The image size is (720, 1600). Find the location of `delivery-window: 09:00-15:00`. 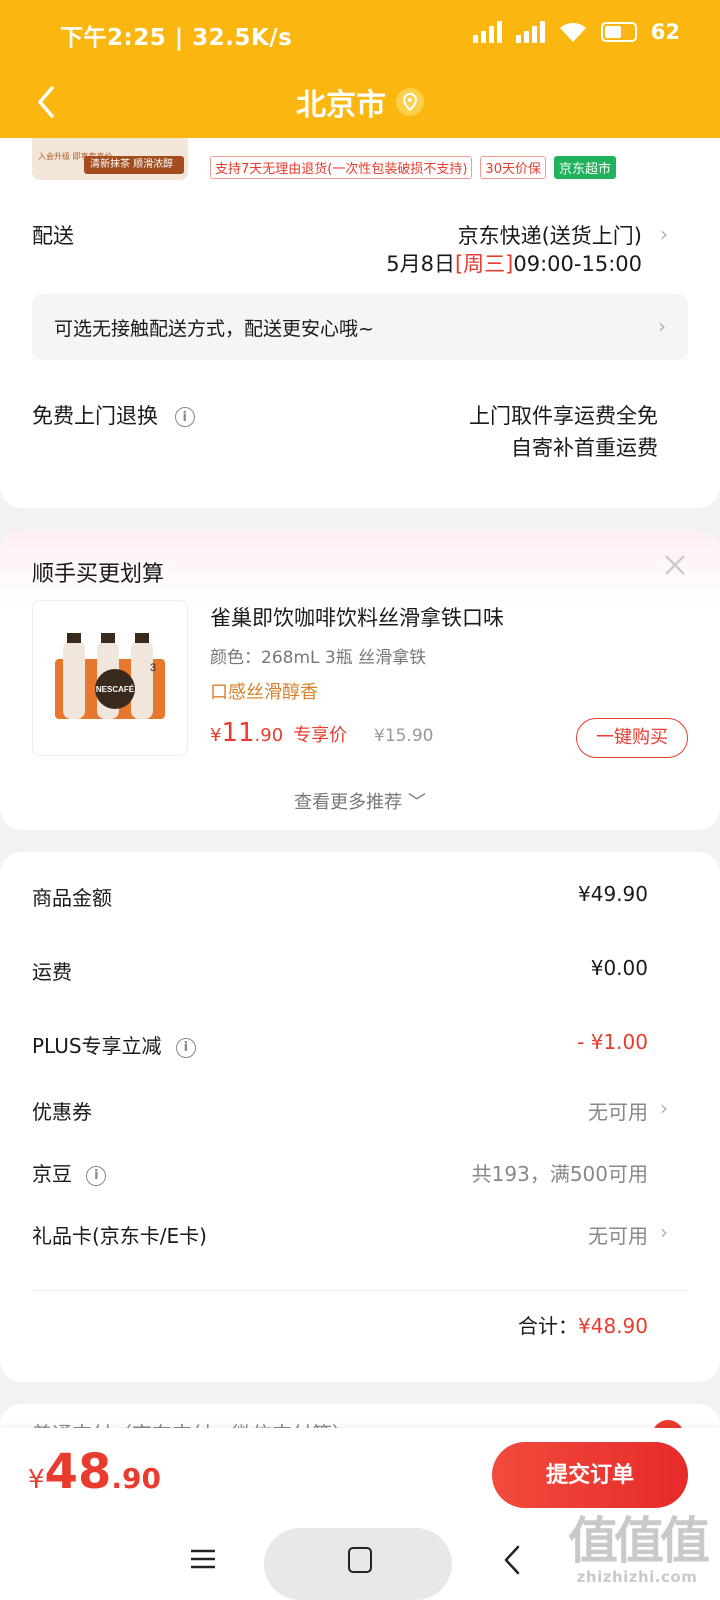

delivery-window: 09:00-15:00 is located at coordinates (577, 264).